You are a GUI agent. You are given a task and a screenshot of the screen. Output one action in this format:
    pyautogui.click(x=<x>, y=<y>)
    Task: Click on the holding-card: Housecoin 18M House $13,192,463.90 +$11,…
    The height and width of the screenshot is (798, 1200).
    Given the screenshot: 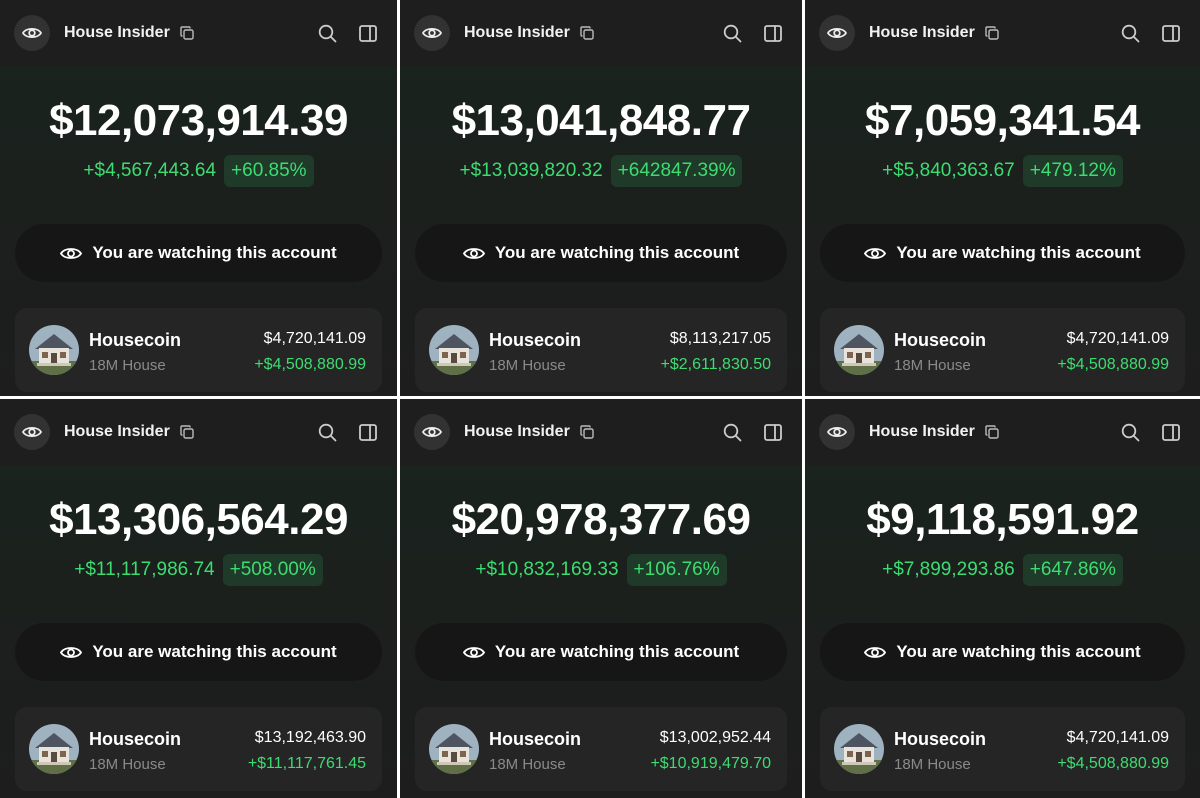 What is the action you would take?
    pyautogui.click(x=198, y=749)
    